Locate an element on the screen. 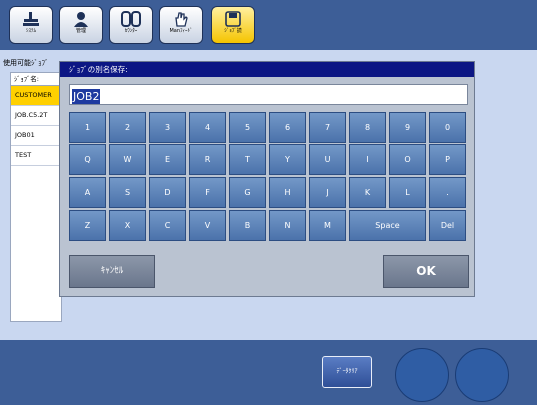 This screenshot has width=537, height=405. key: Q is located at coordinates (87, 159).